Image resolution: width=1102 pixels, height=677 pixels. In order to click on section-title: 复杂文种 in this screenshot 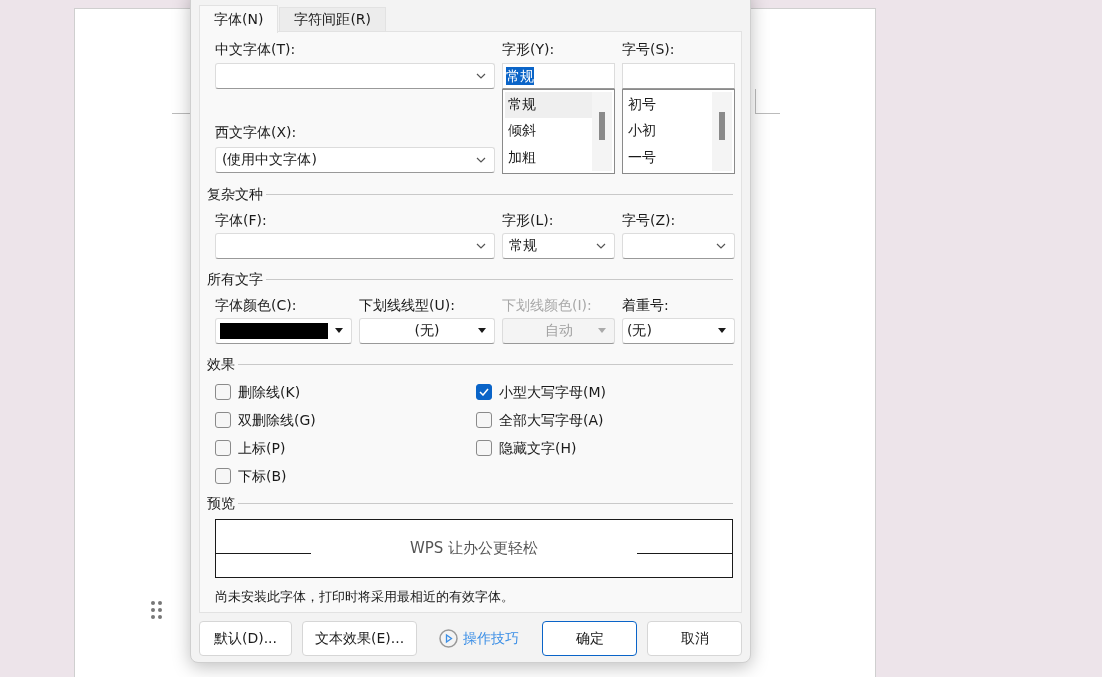, I will do `click(235, 194)`.